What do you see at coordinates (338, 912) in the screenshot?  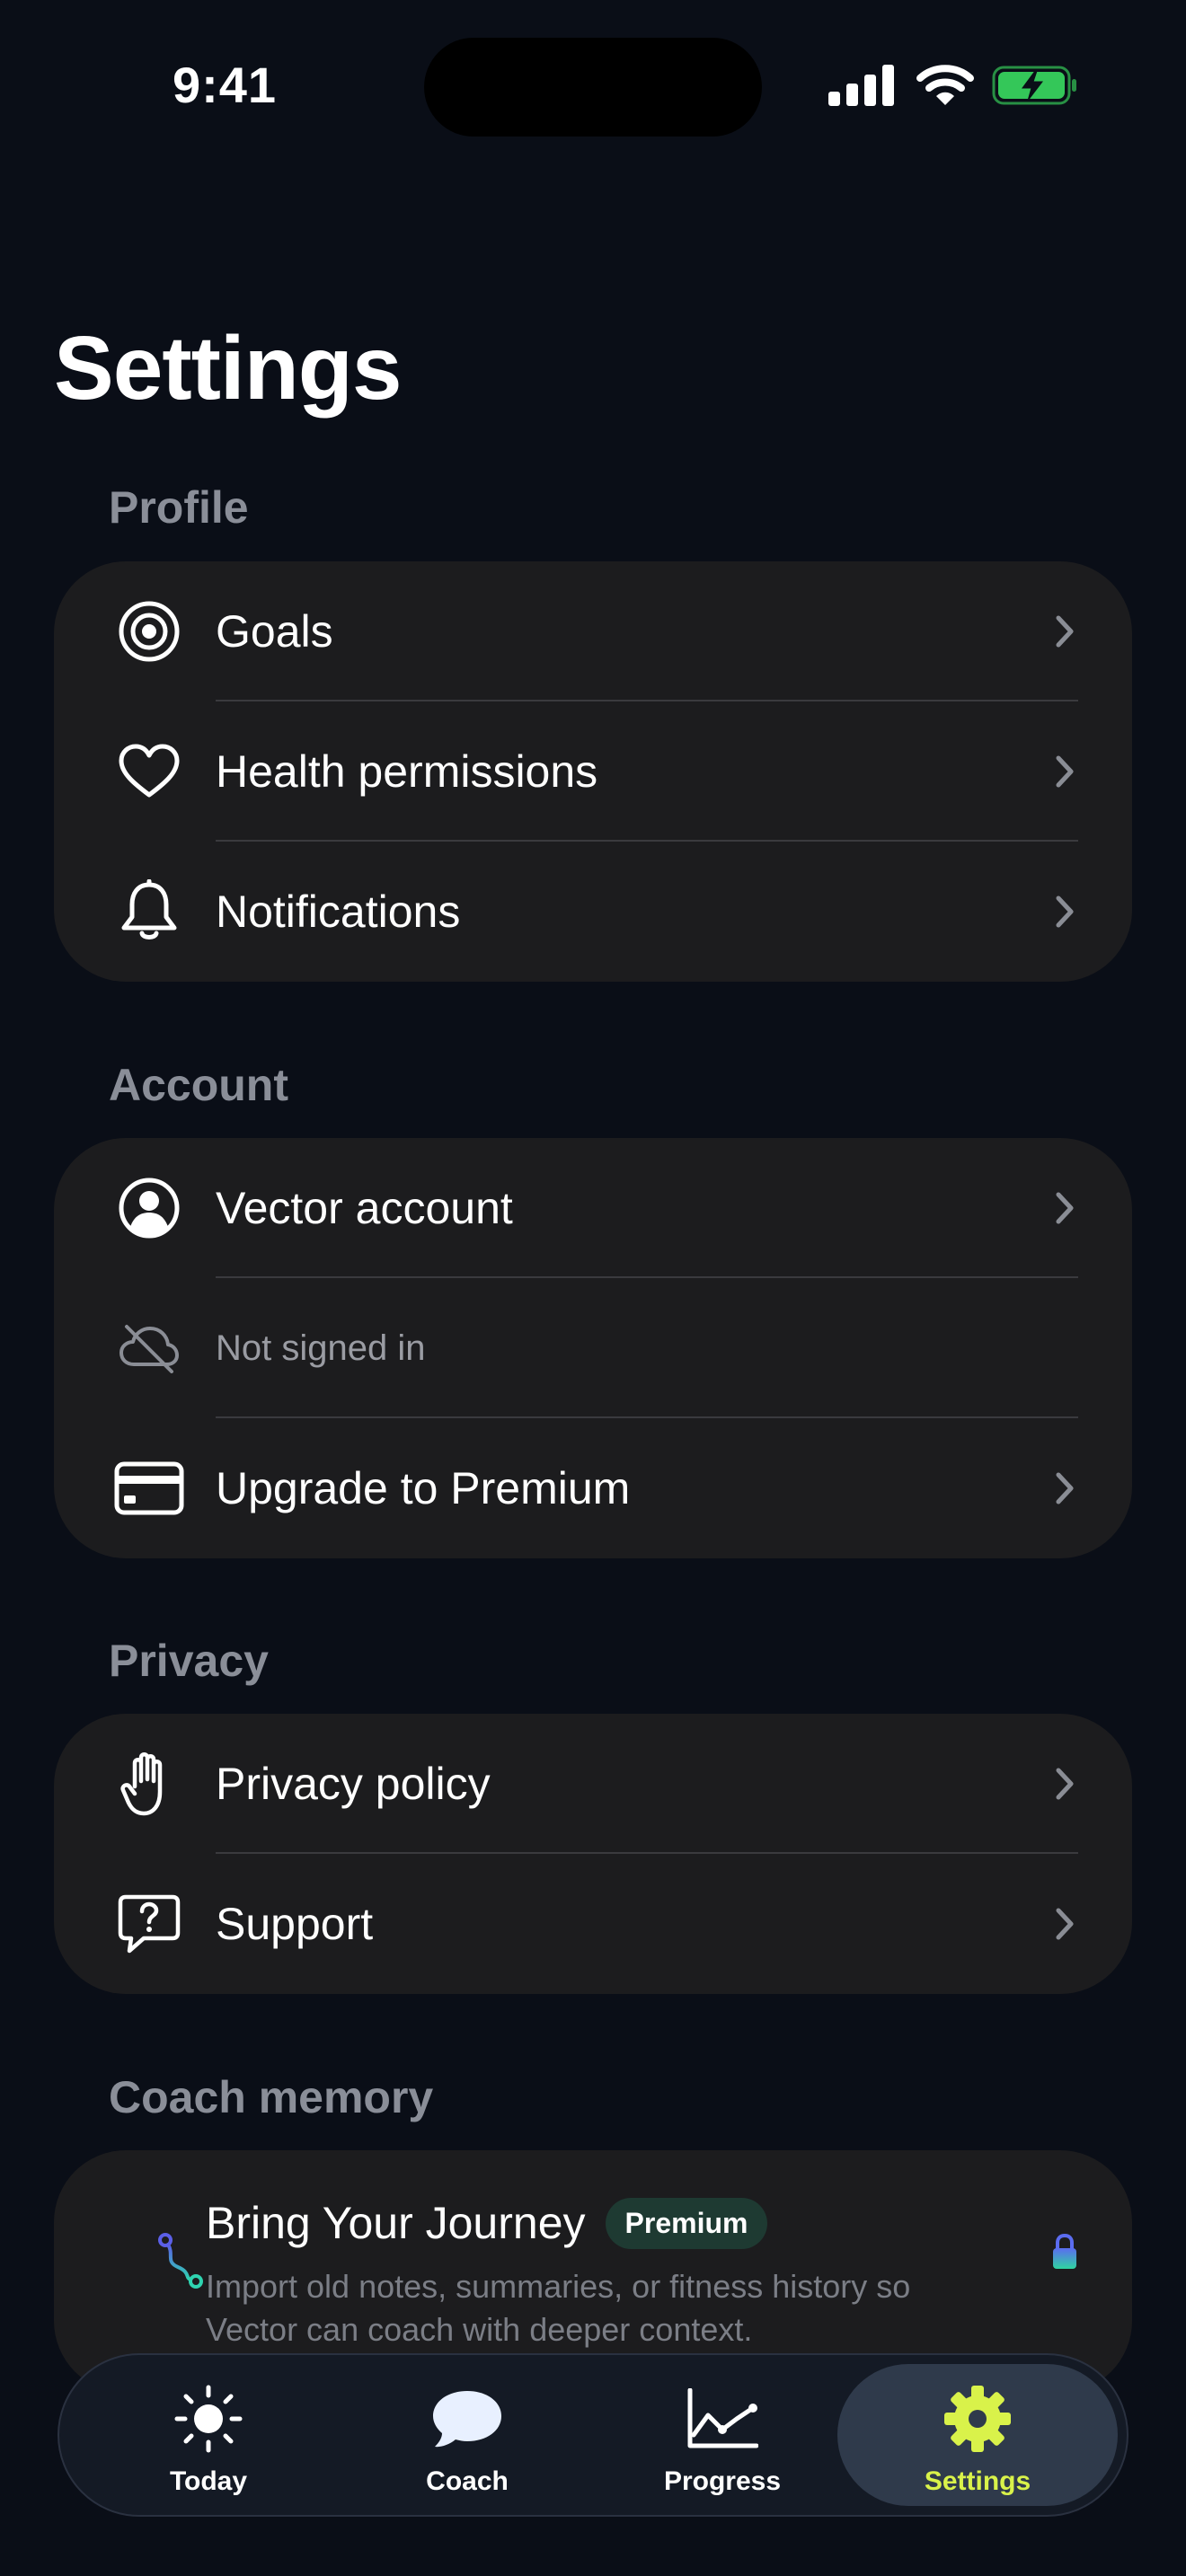 I see `notifications-label: Notifications` at bounding box center [338, 912].